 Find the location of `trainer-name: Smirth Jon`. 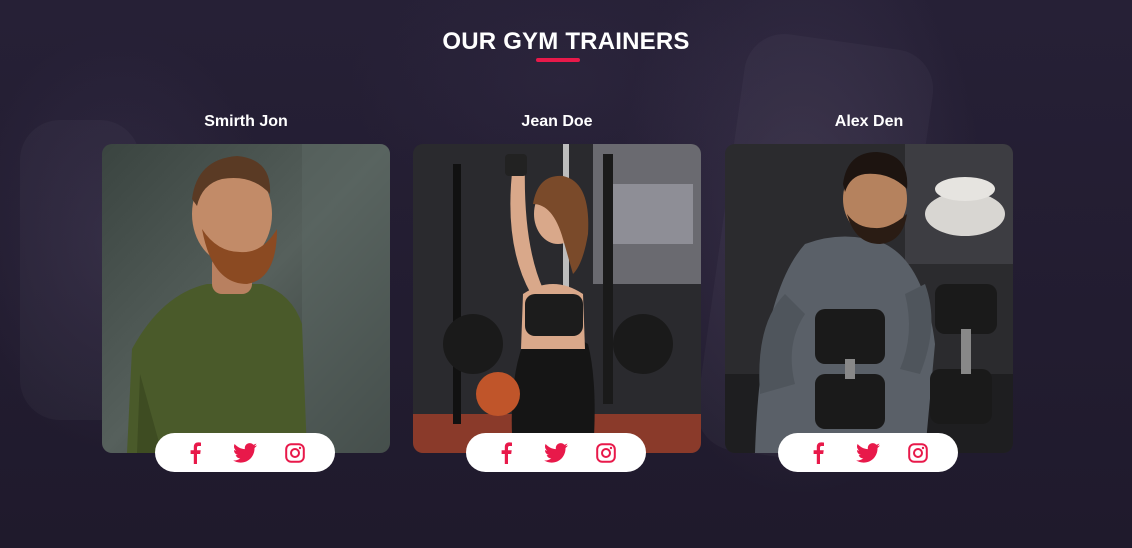

trainer-name: Smirth Jon is located at coordinates (246, 121).